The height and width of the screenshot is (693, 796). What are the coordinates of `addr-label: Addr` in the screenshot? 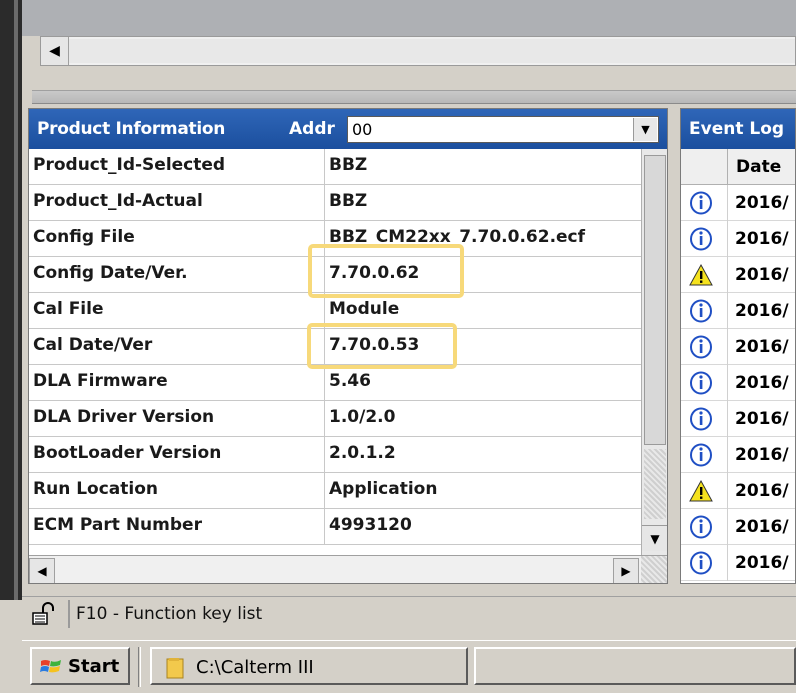 It's located at (312, 129).